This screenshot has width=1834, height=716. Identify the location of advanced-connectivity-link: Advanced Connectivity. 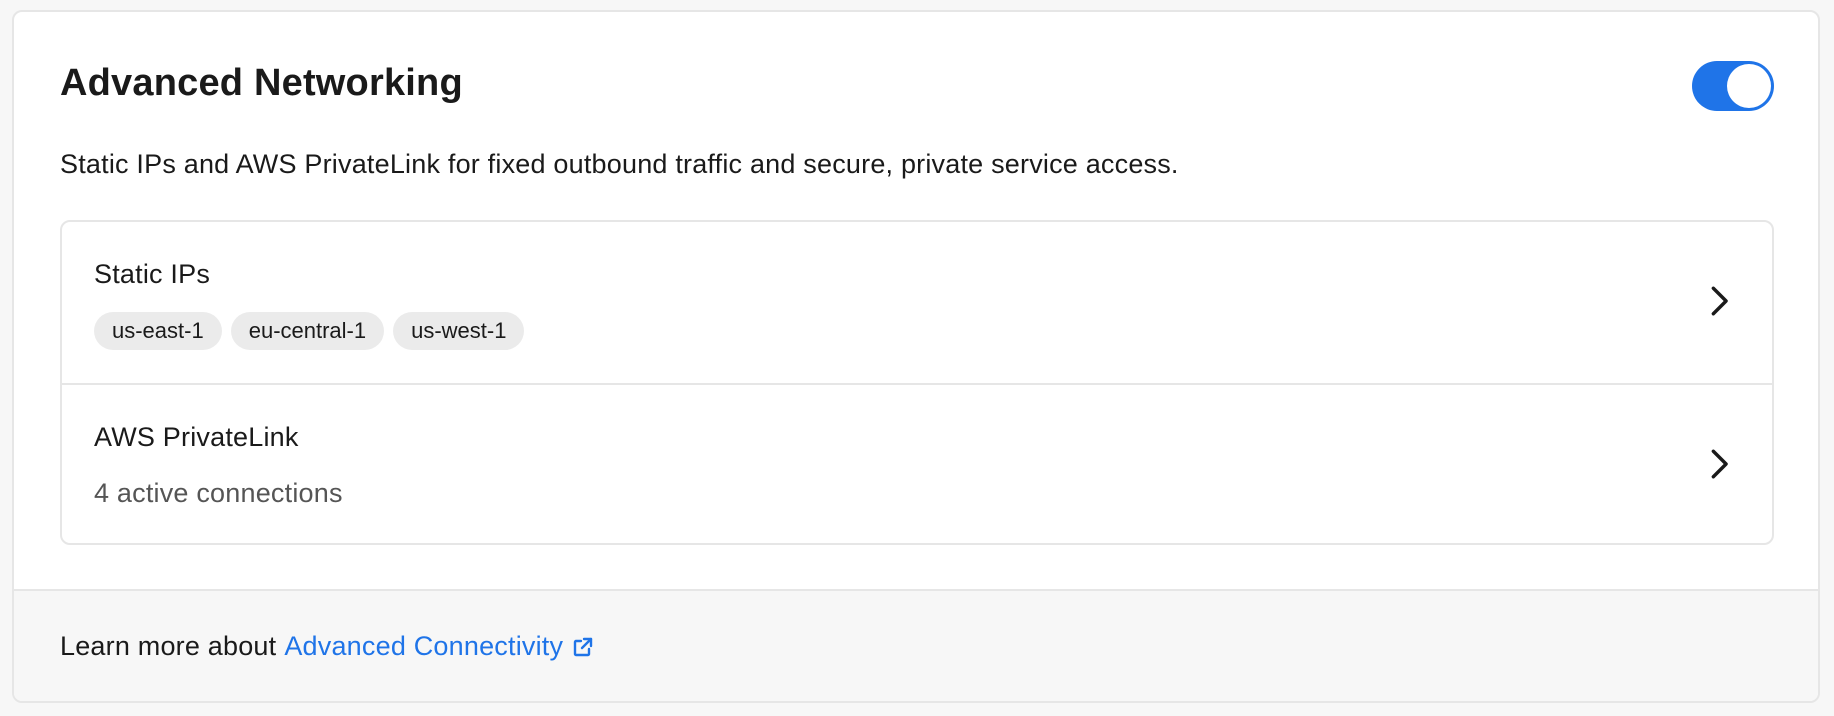
(439, 646).